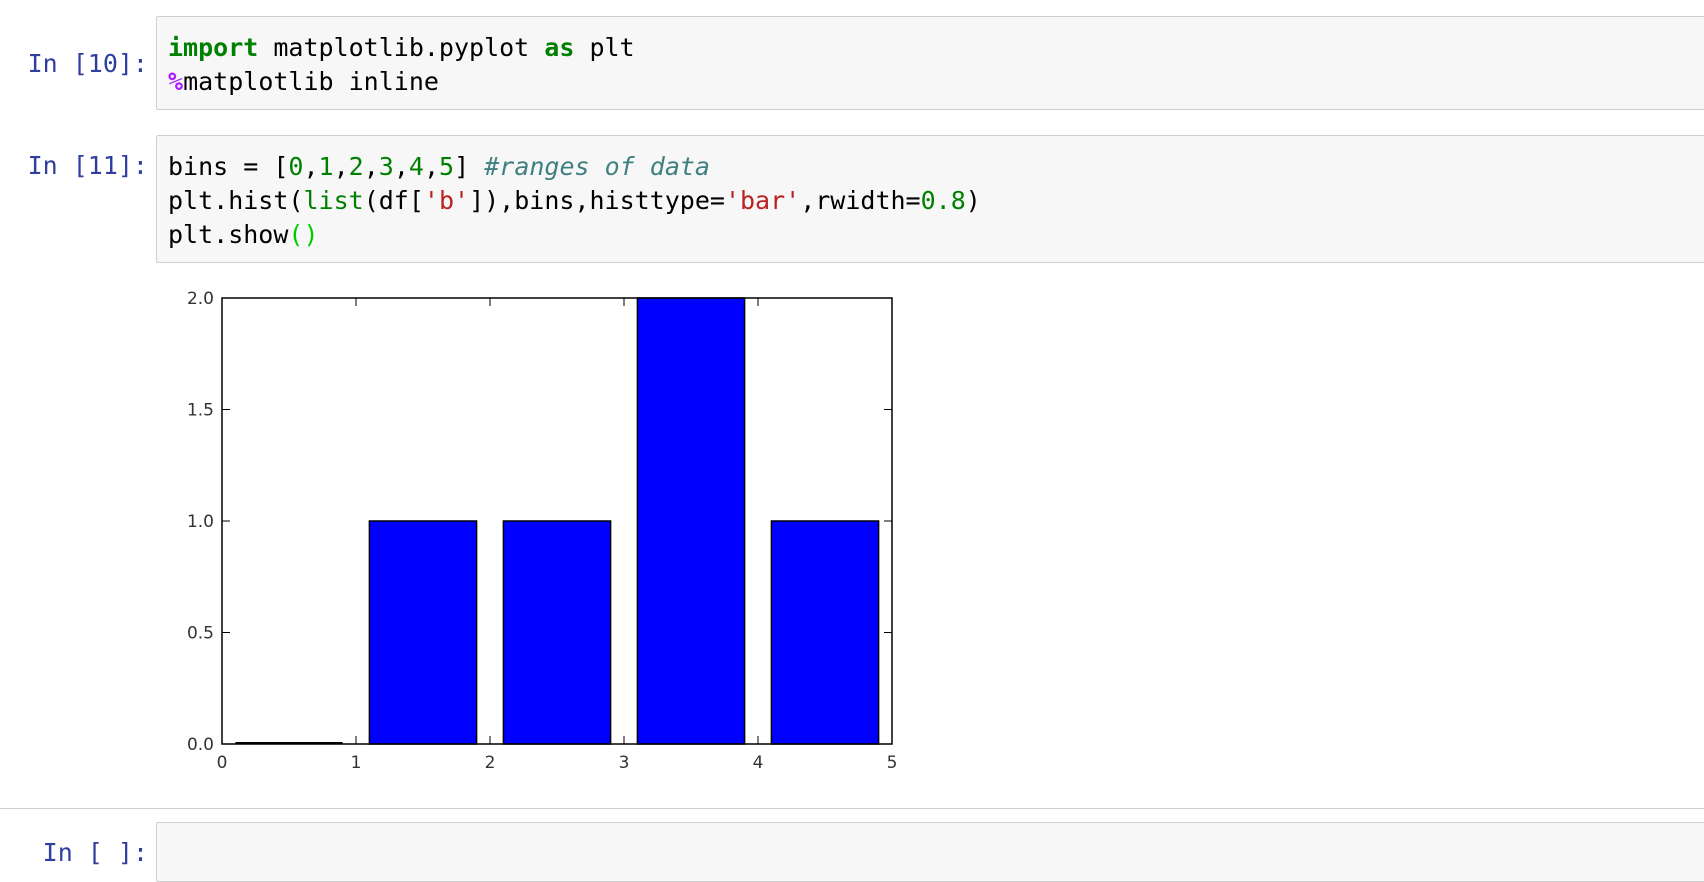  What do you see at coordinates (200, 522) in the screenshot?
I see `y-tick-label: 1.0` at bounding box center [200, 522].